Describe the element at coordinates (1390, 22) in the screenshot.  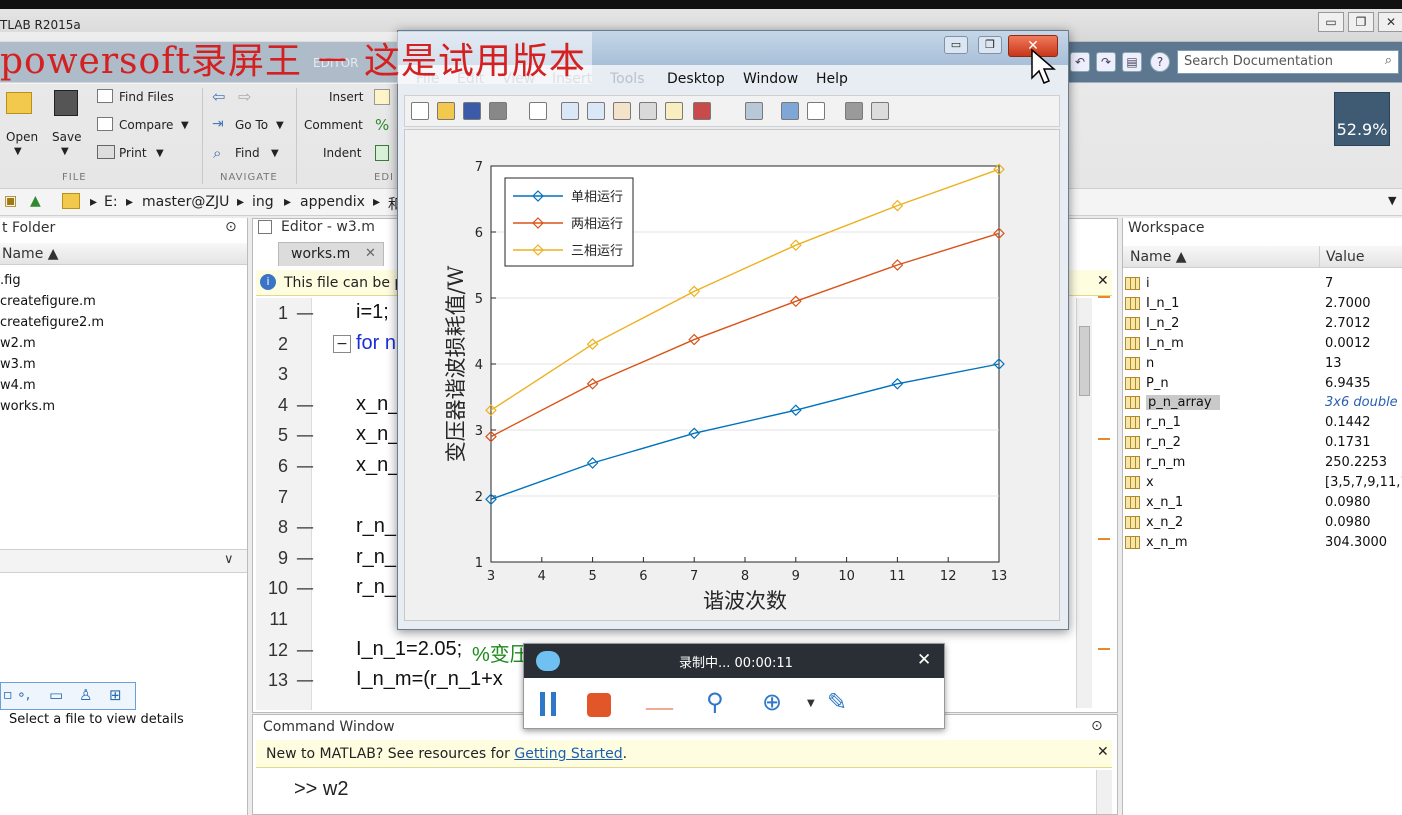
I see `close-app-button: ✕` at that location.